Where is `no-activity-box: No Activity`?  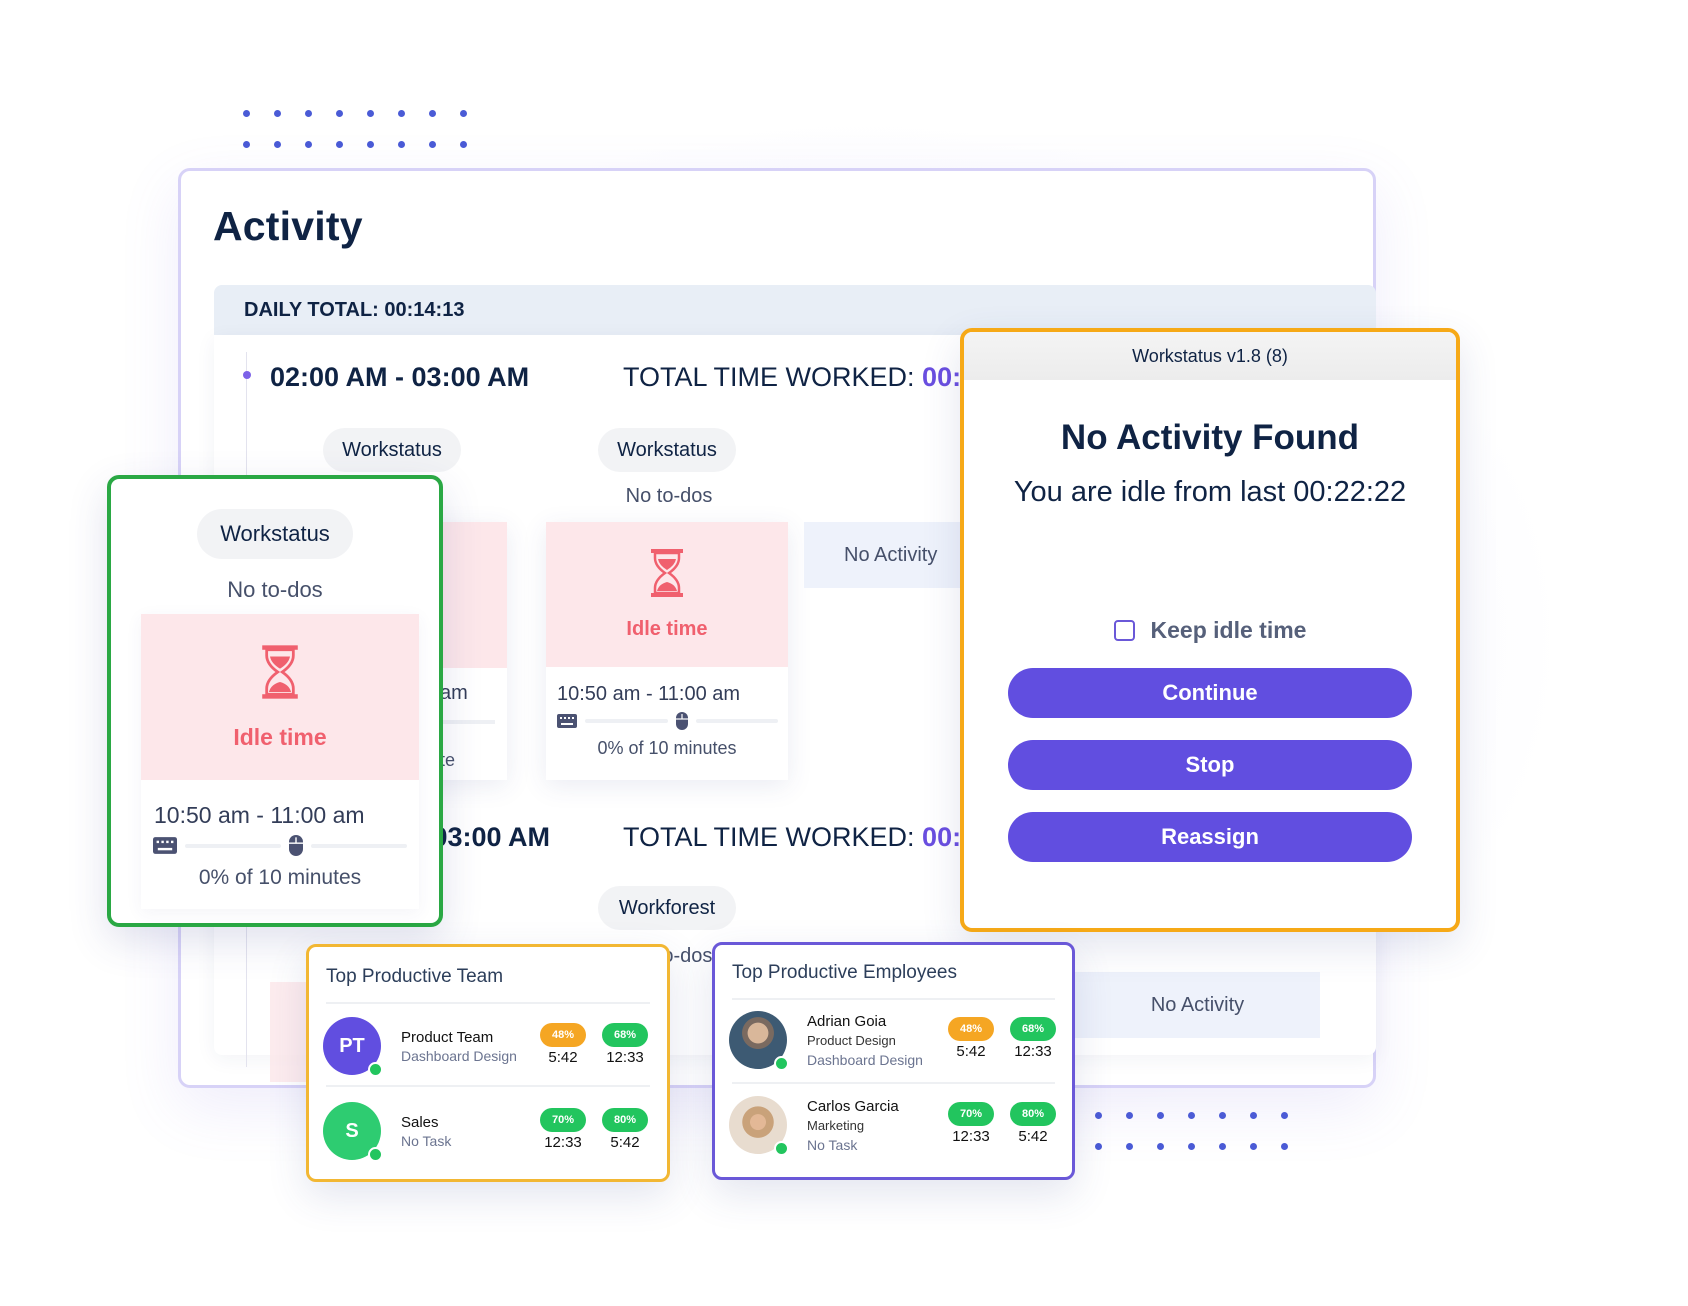
no-activity-box: No Activity is located at coordinates (1197, 1005).